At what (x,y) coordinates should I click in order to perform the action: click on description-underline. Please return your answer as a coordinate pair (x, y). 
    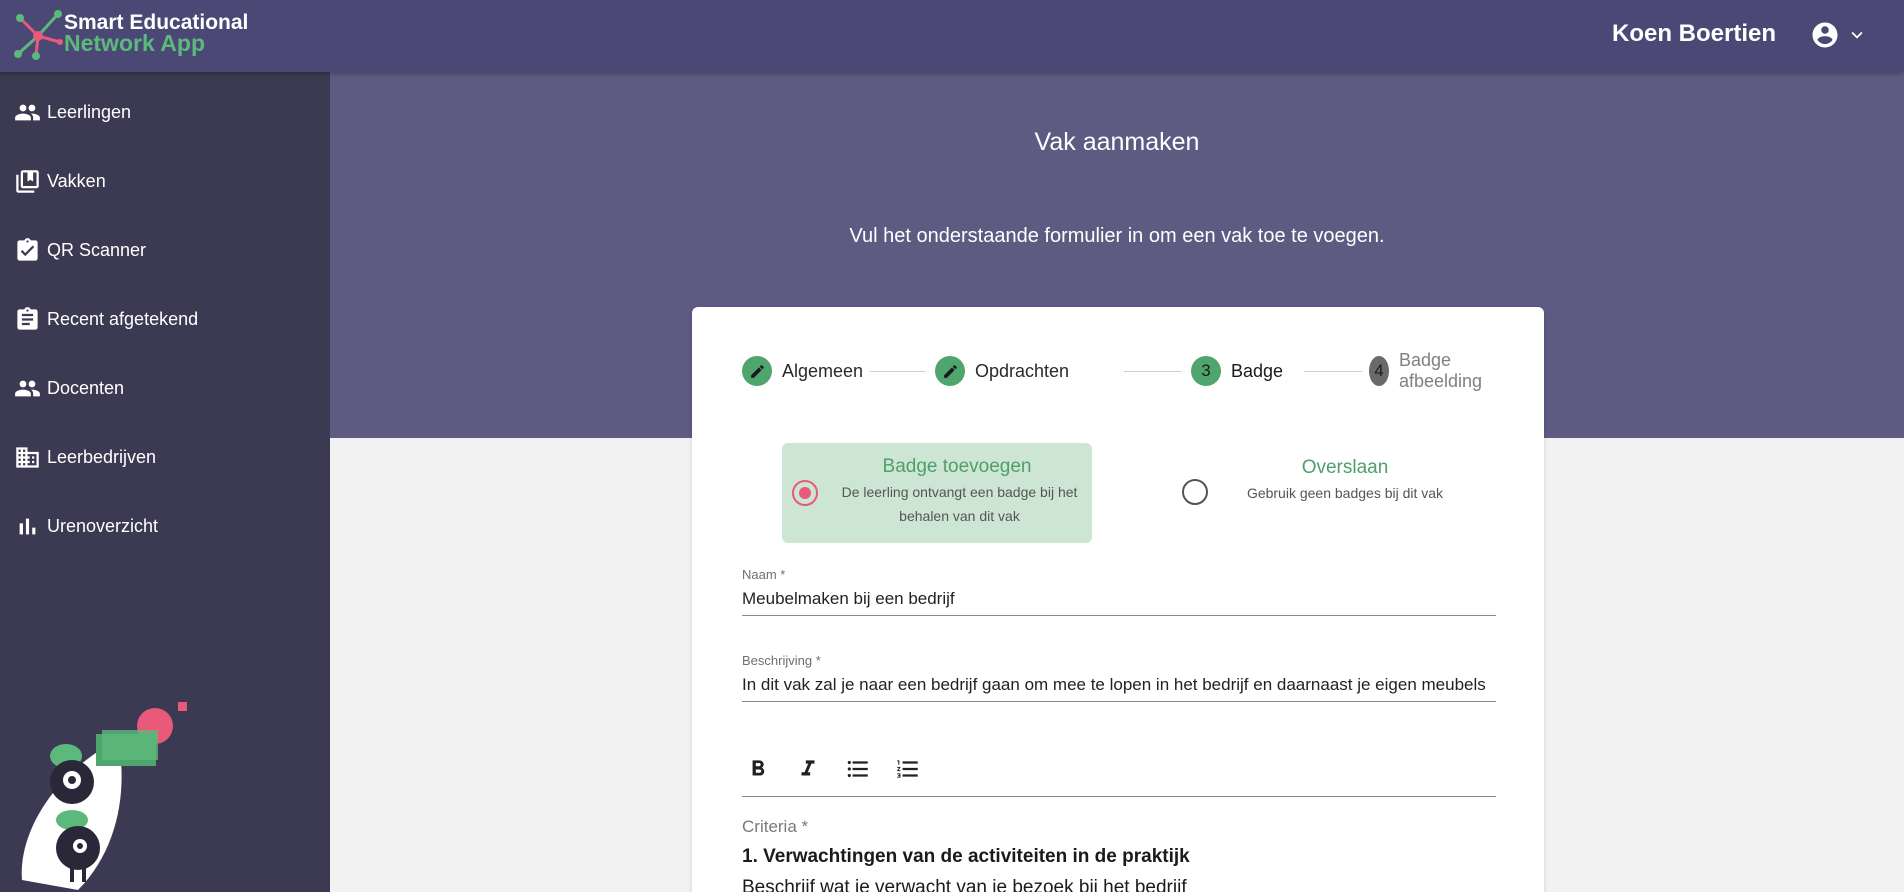
    Looking at the image, I should click on (1119, 701).